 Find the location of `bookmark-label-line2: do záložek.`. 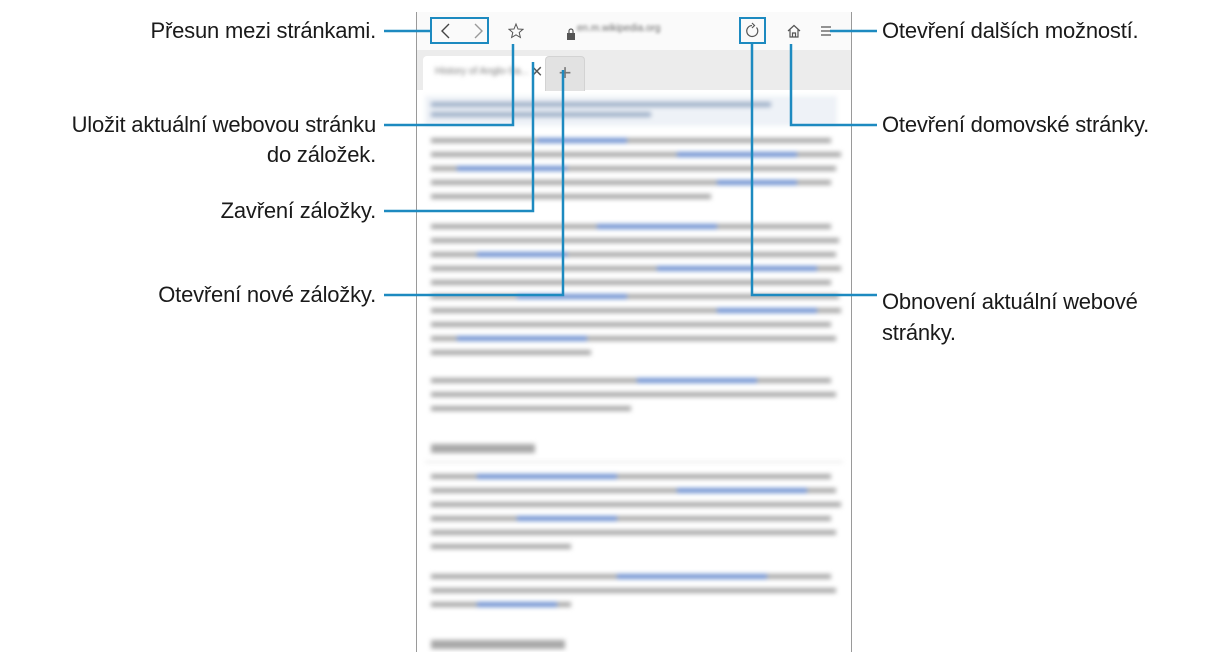

bookmark-label-line2: do záložek. is located at coordinates (321, 154).